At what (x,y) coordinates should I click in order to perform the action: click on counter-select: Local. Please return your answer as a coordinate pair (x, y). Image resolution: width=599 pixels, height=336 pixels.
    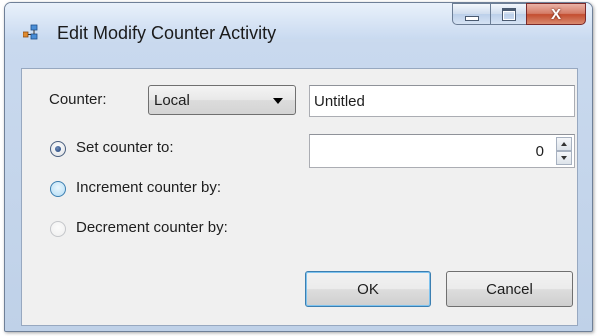
    Looking at the image, I should click on (222, 100).